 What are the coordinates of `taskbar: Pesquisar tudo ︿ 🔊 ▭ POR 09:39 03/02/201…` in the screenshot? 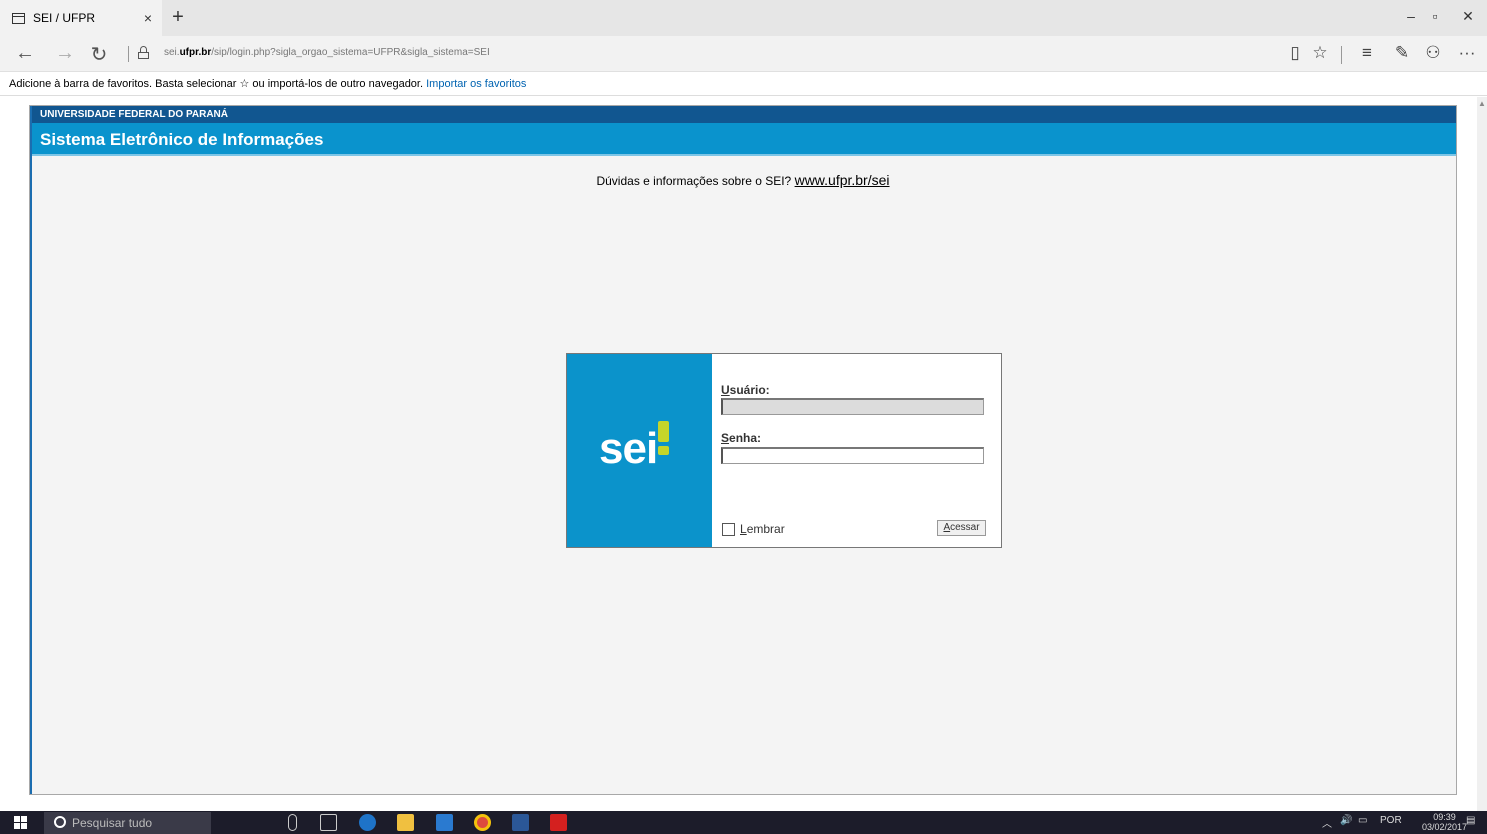 It's located at (743, 822).